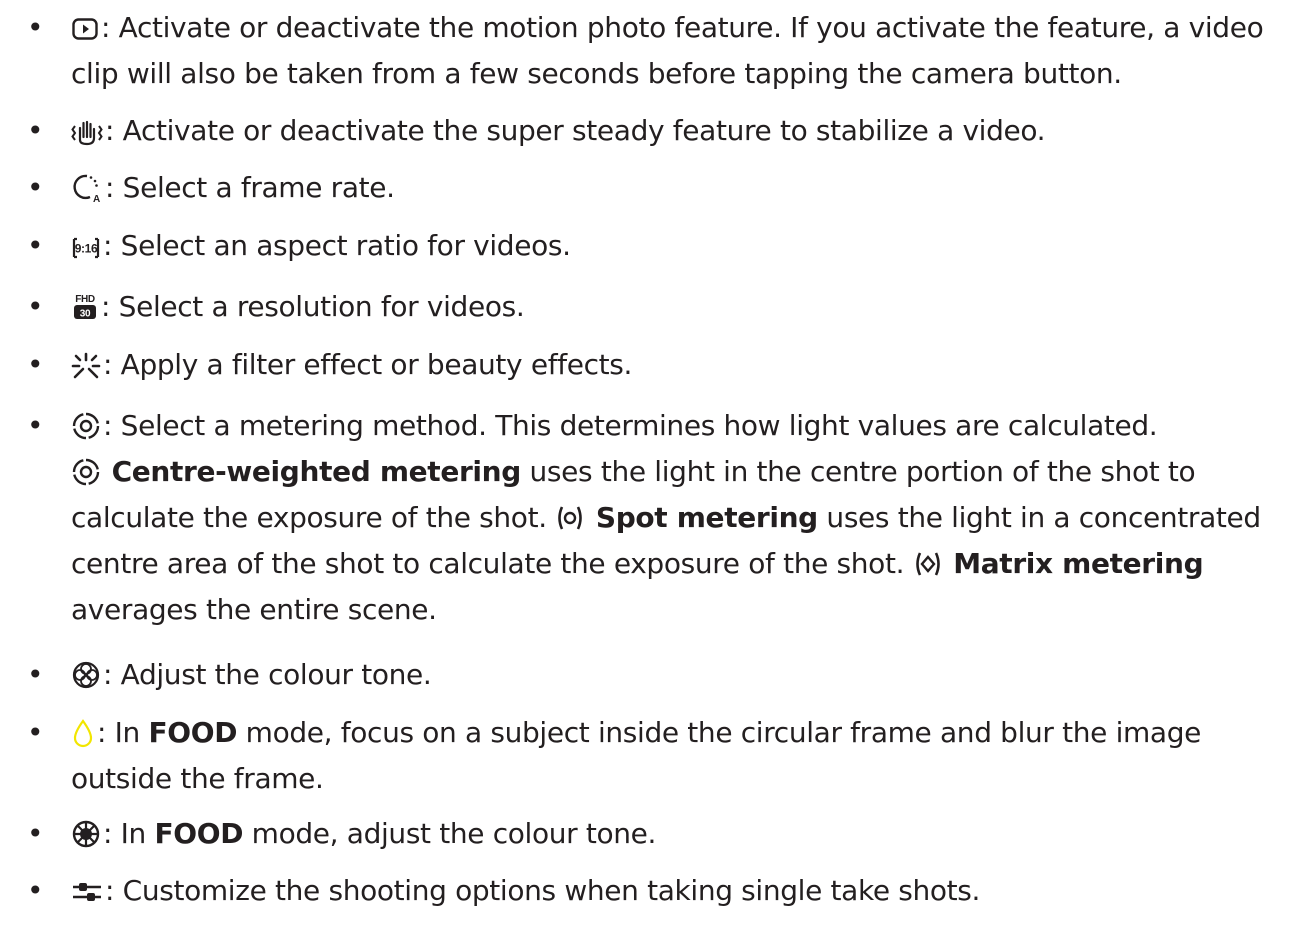 The height and width of the screenshot is (925, 1301). Describe the element at coordinates (86, 426) in the screenshot. I see `metering-icon` at that location.